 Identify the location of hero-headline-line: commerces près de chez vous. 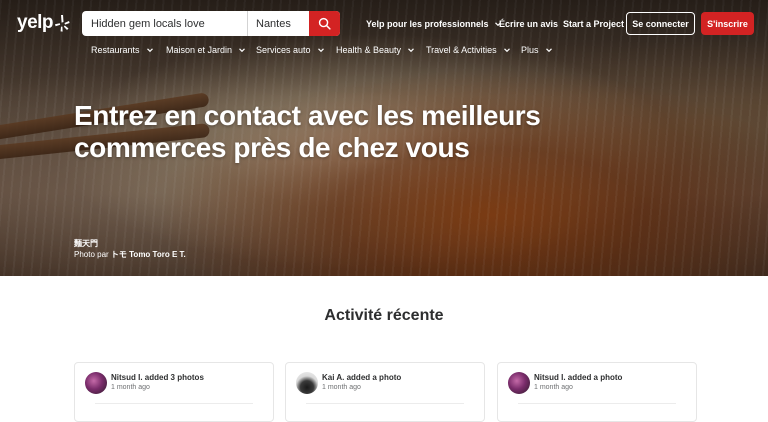
(272, 147).